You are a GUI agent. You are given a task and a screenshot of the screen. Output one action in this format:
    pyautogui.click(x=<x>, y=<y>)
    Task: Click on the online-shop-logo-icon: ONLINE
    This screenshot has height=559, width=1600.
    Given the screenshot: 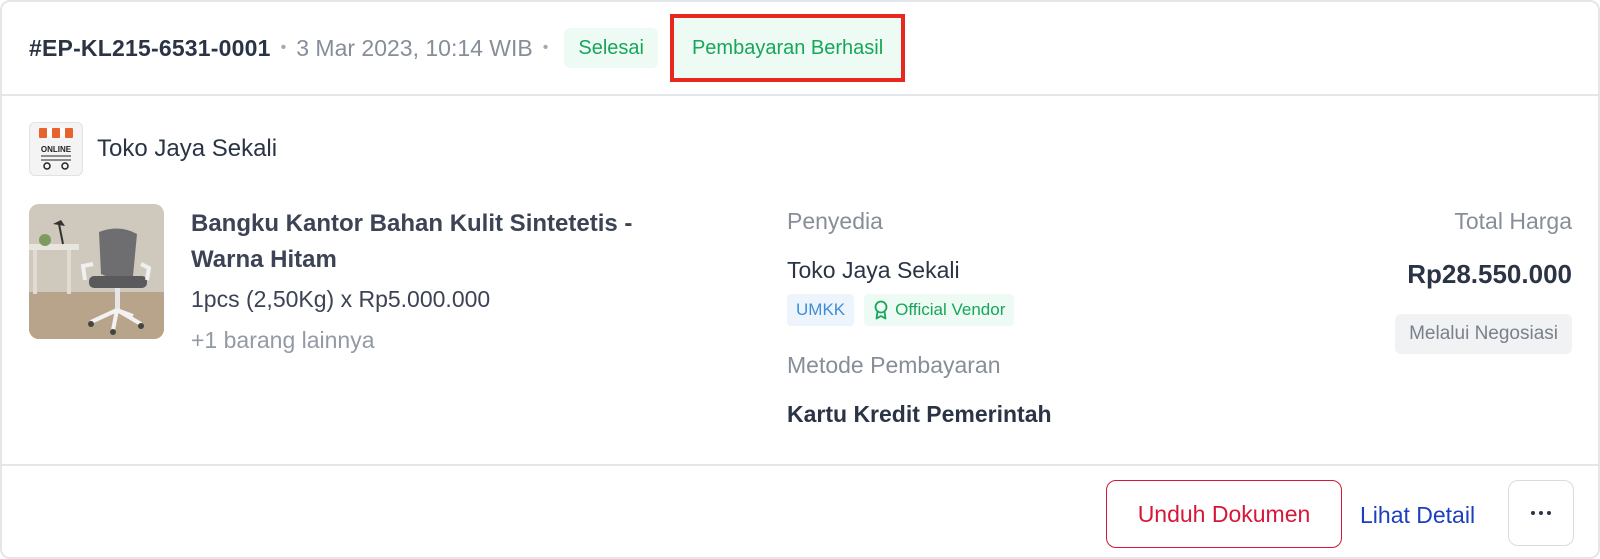 What is the action you would take?
    pyautogui.click(x=56, y=149)
    